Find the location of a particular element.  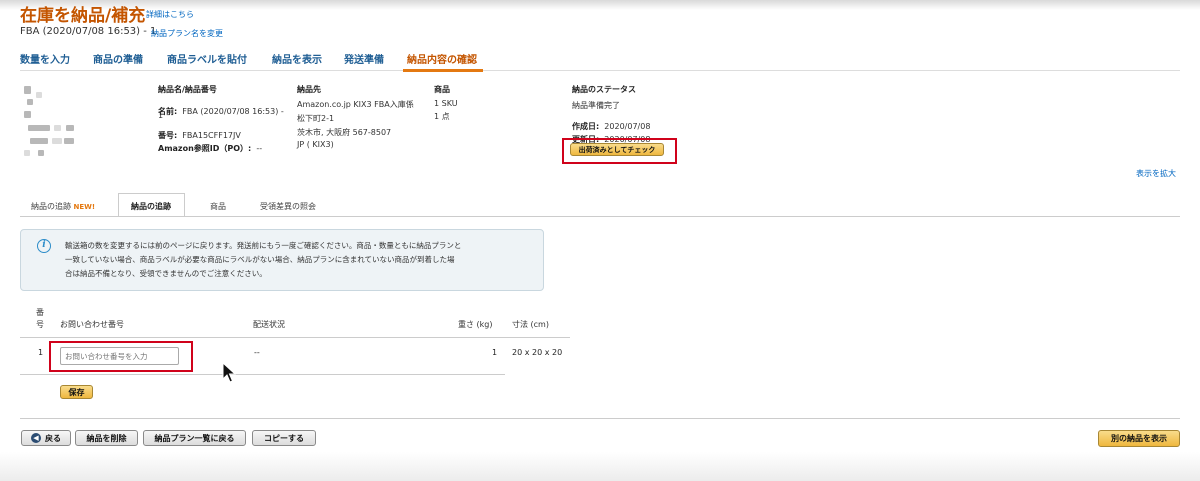

col-weight-header: 重さ (kg) is located at coordinates (475, 324).